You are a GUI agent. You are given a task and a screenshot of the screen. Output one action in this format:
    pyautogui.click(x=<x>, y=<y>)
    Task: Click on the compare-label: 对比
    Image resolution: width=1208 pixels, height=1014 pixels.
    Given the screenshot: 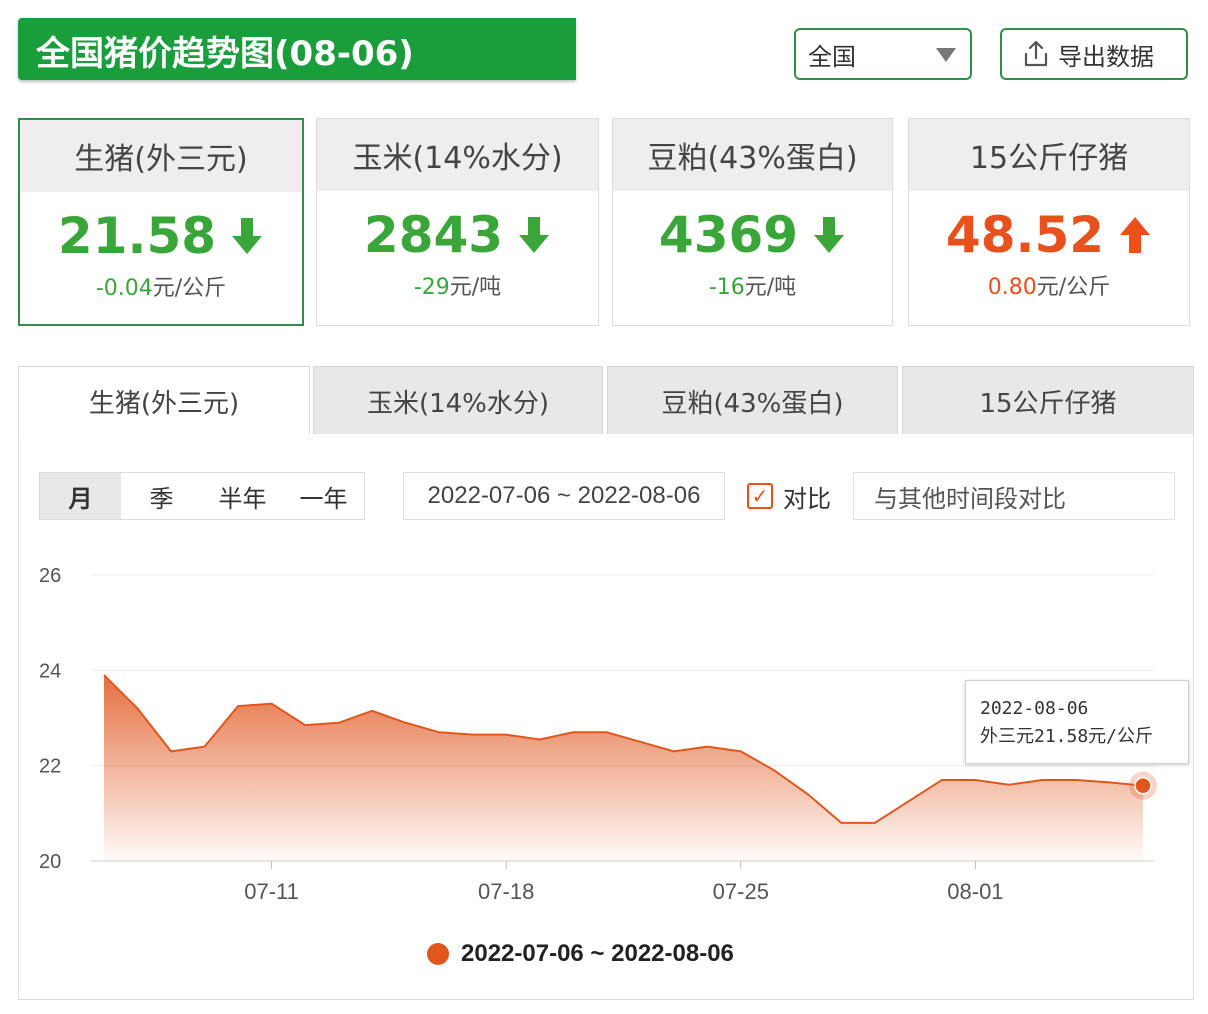 What is the action you would take?
    pyautogui.click(x=807, y=498)
    